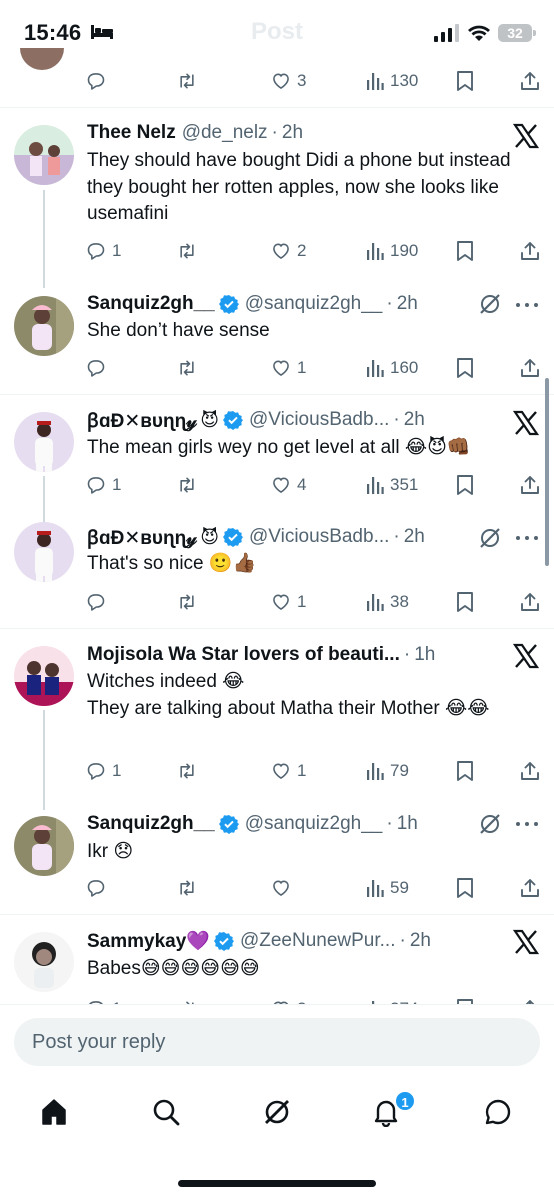  Describe the element at coordinates (284, 888) in the screenshot. I see `like-button` at that location.